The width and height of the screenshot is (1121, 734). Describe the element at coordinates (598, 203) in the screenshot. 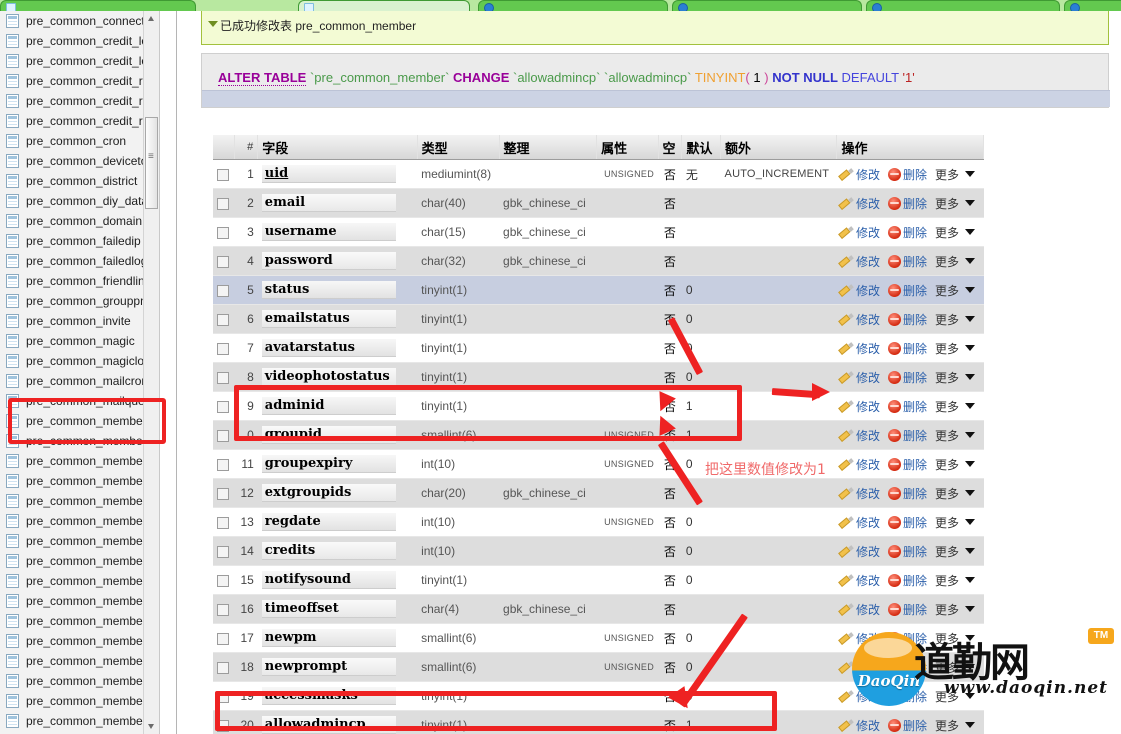

I see `table-row: 2 email char(40) gbk_chinese_ci 否 修改 删除 更多` at that location.